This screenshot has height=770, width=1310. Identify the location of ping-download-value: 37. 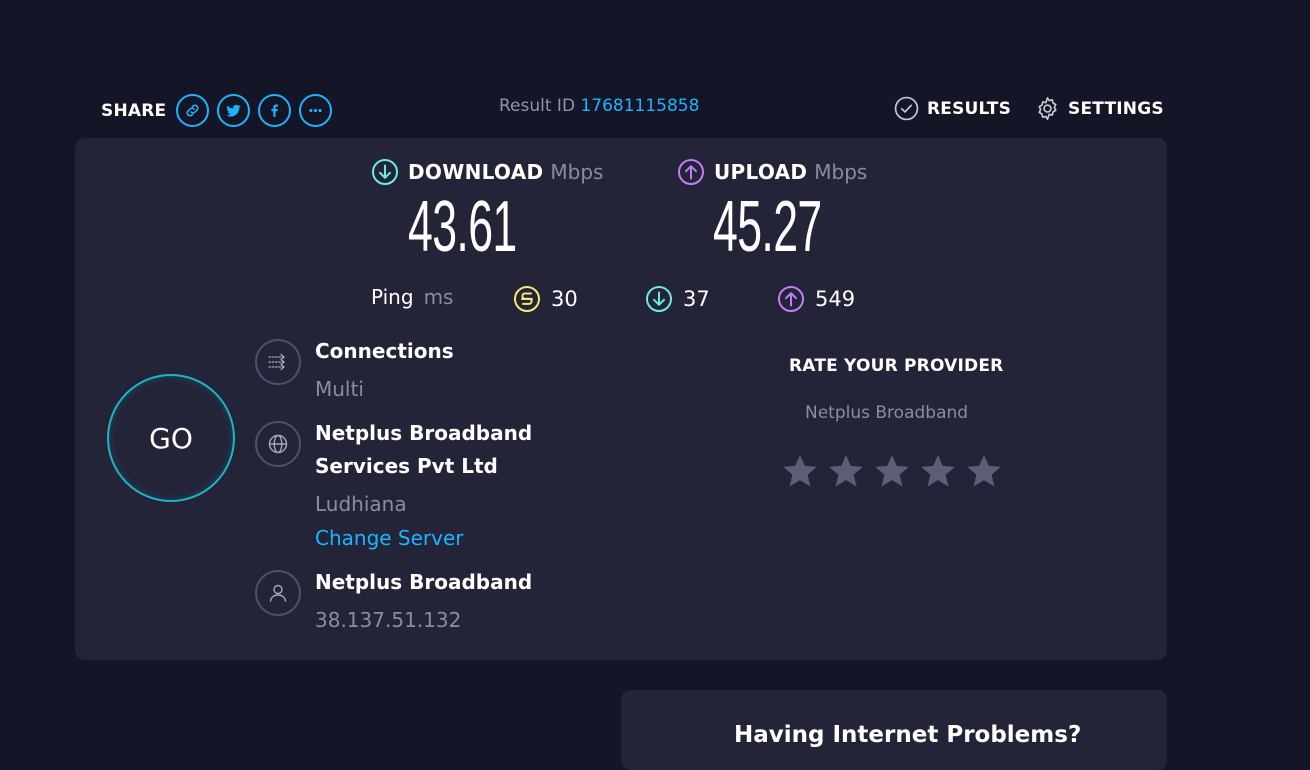
(696, 299).